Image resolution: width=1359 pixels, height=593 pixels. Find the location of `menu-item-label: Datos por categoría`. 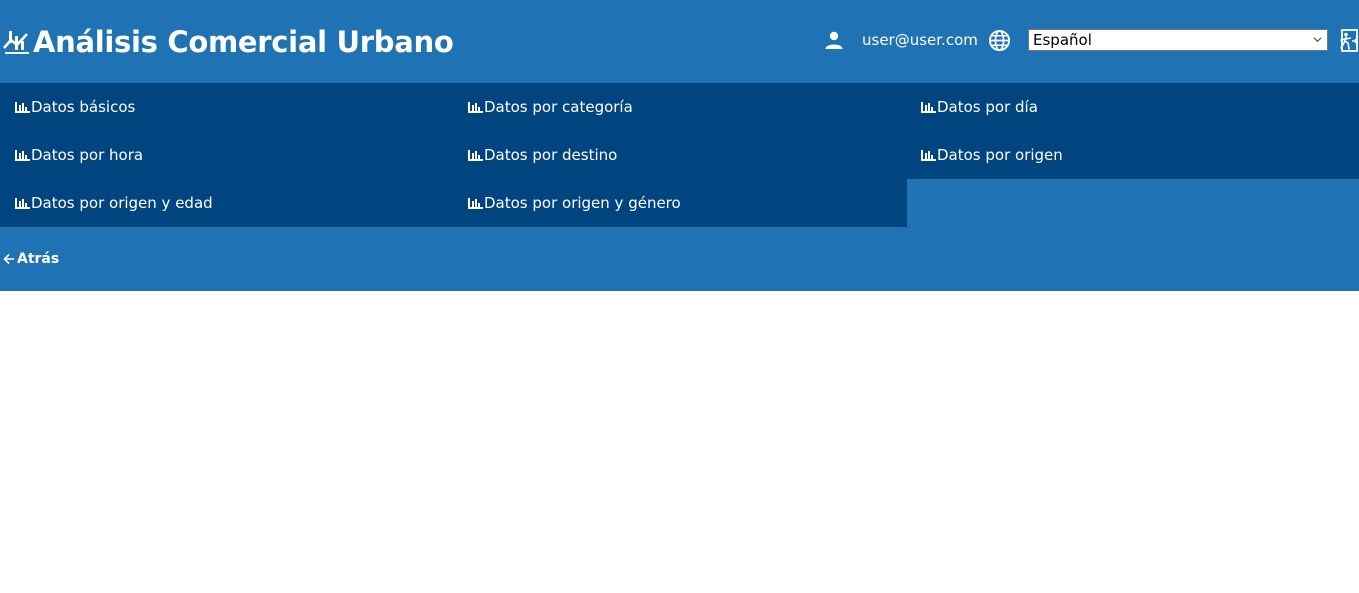

menu-item-label: Datos por categoría is located at coordinates (558, 107).